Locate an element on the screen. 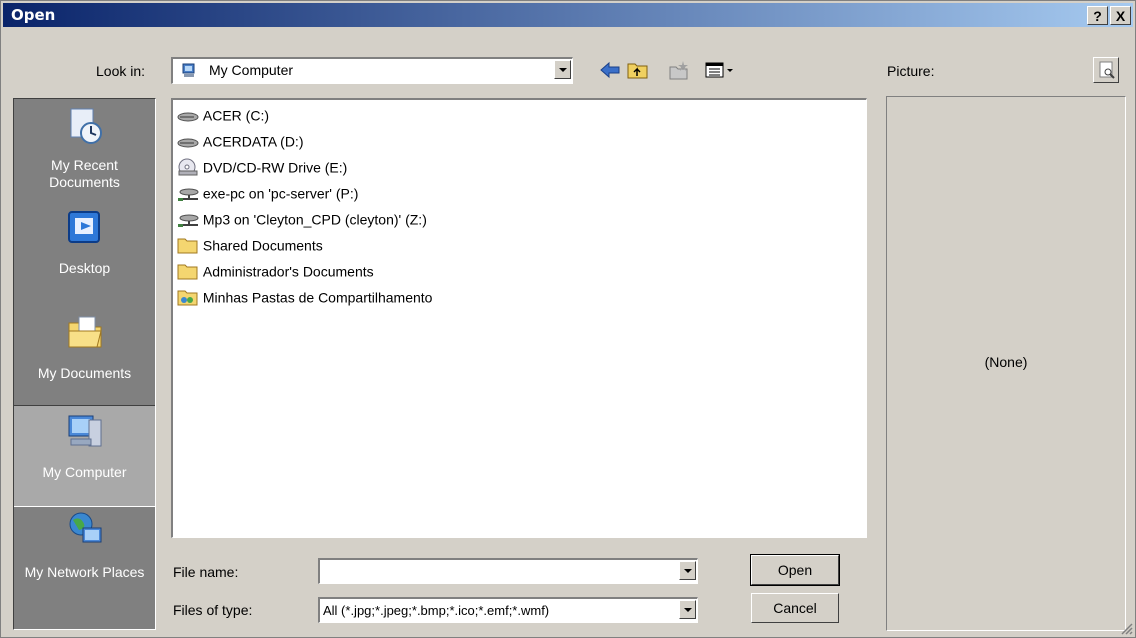 Image resolution: width=1136 pixels, height=638 pixels. file-item-mp3: Mp3 on 'Cleyton_CPD (cleyton)' (Z:) is located at coordinates (302, 221).